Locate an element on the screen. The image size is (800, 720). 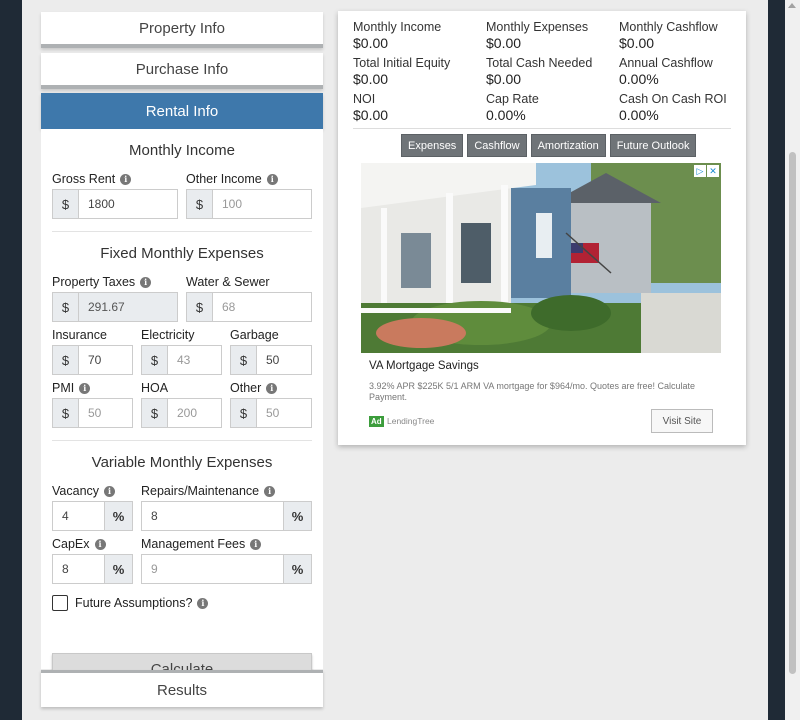
other-income-placeholder: 100 is located at coordinates (262, 204).